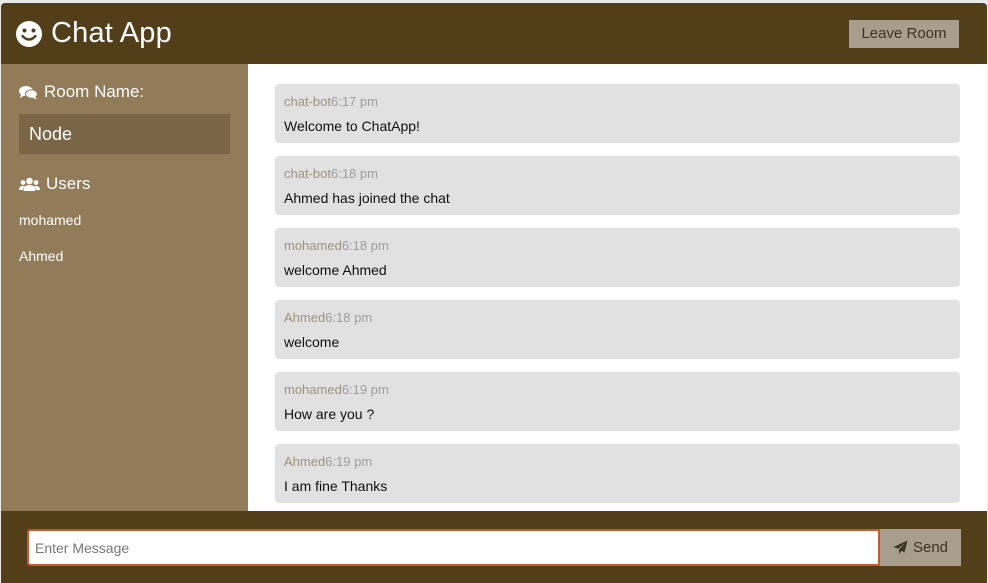 The image size is (988, 583). Describe the element at coordinates (617, 113) in the screenshot. I see `message: chat-bot6:17 pm Welcome to ChatApp!` at that location.